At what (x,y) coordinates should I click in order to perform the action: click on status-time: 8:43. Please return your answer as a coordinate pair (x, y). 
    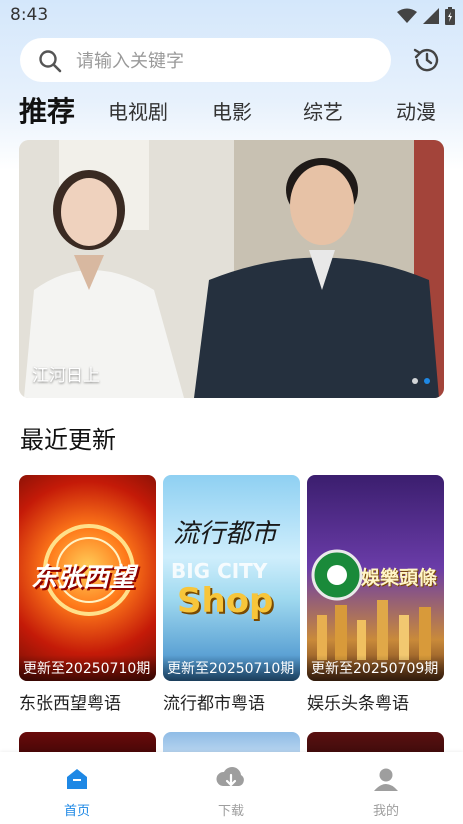
    Looking at the image, I should click on (29, 15).